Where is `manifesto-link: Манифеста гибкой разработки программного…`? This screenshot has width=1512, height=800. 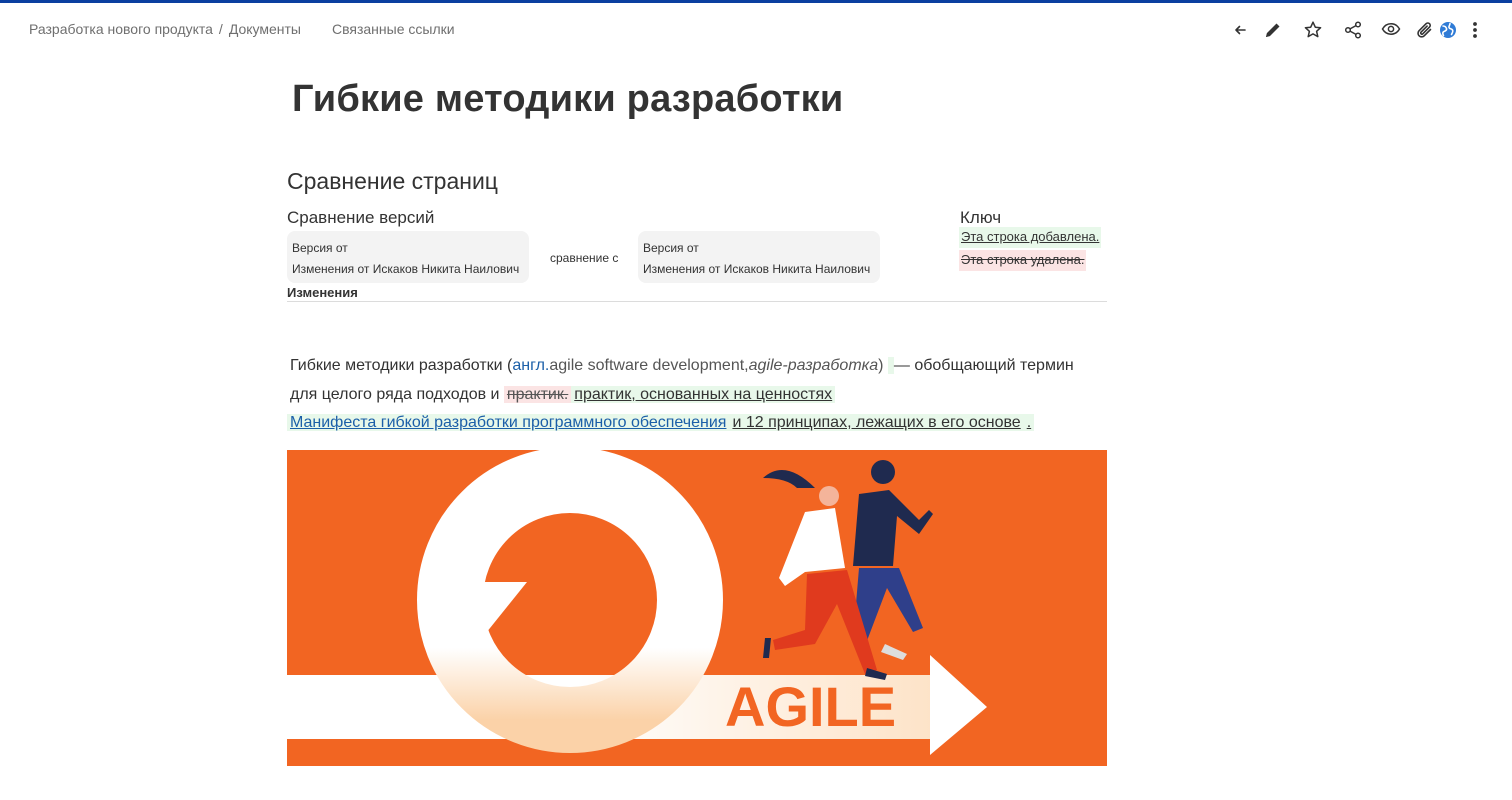 manifesto-link: Манифеста гибкой разработки программного… is located at coordinates (508, 422).